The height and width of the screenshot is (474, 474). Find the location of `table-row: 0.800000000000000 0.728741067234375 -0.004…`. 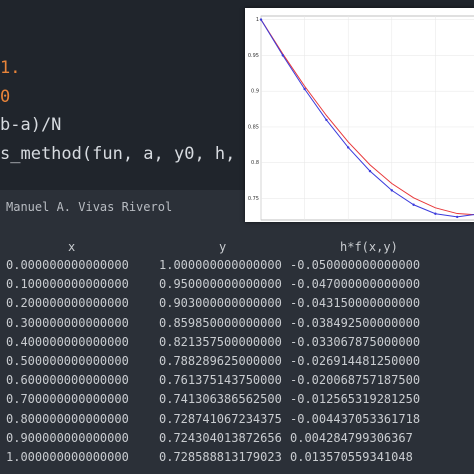

table-row: 0.800000000000000 0.728741067234375 -0.004… is located at coordinates (237, 421).